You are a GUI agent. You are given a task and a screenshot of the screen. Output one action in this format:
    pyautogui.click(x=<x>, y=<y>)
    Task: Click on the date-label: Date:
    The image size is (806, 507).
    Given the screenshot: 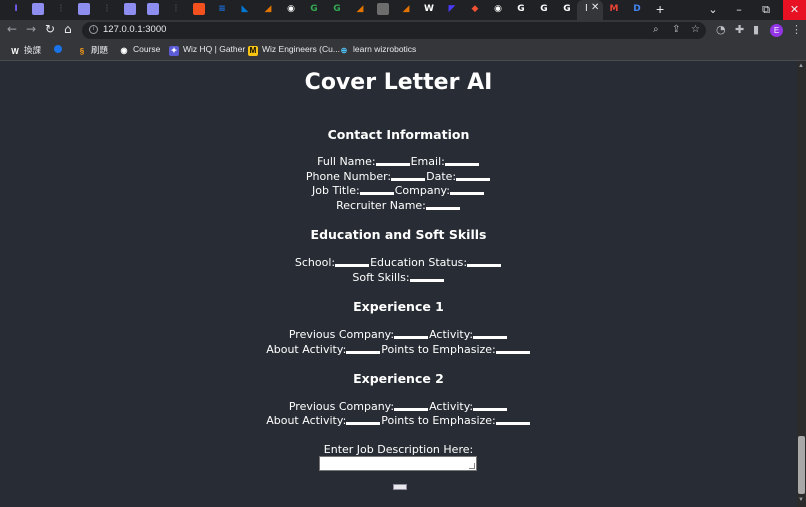 What is the action you would take?
    pyautogui.click(x=441, y=176)
    